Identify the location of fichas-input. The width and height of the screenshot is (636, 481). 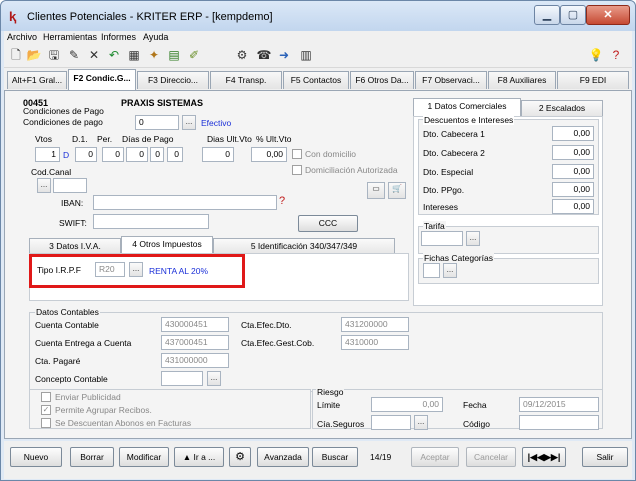
(431, 270).